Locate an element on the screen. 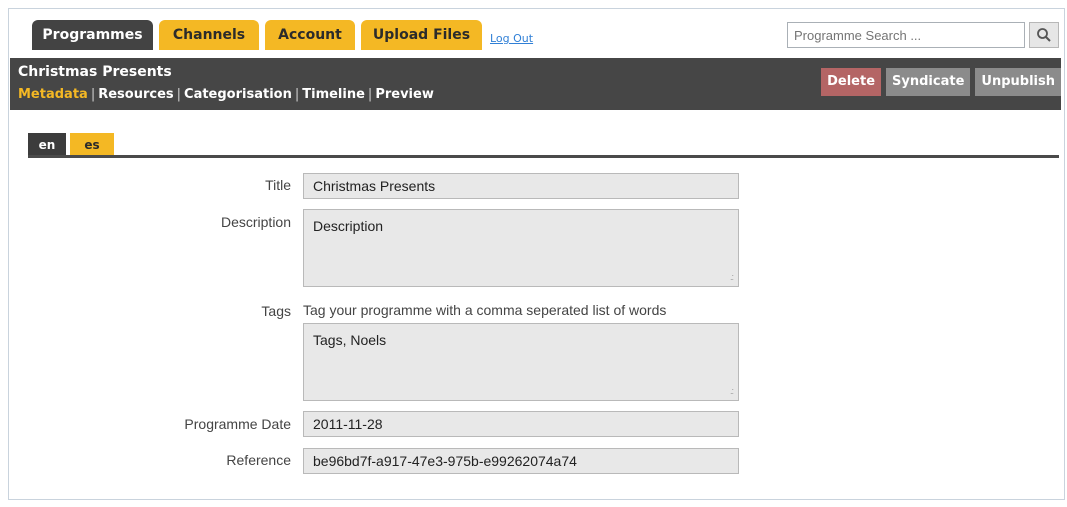 The width and height of the screenshot is (1067, 507). description-field: Description .: is located at coordinates (521, 248).